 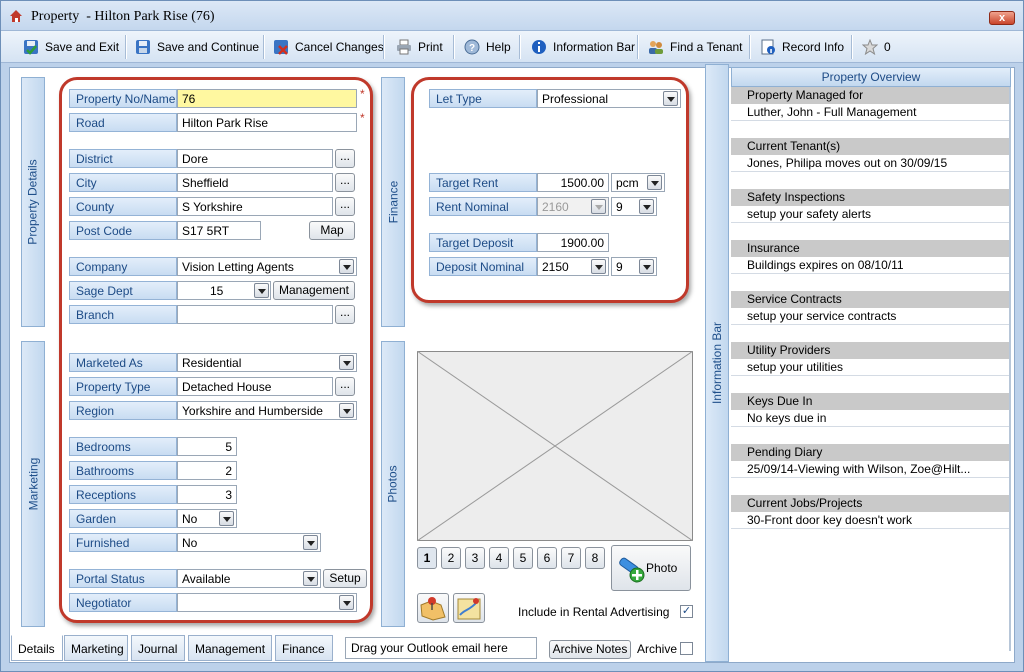 What do you see at coordinates (33, 484) in the screenshot?
I see `tab-marketing-side: Marketing` at bounding box center [33, 484].